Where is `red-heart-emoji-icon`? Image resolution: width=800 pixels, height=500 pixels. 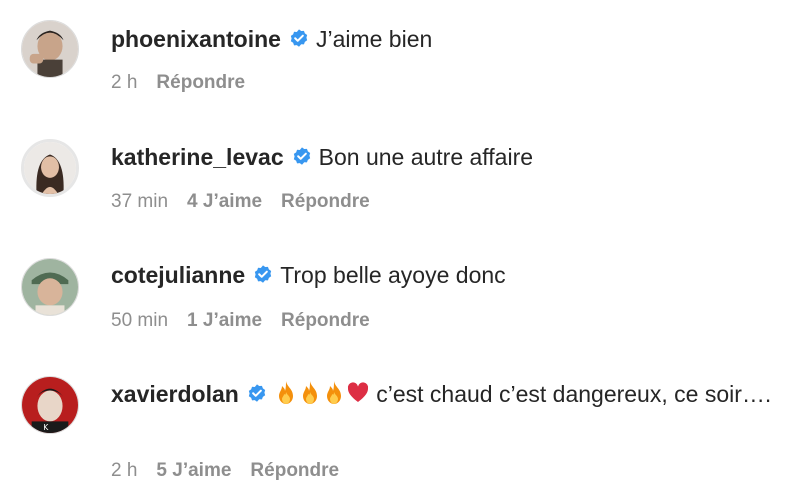 red-heart-emoji-icon is located at coordinates (358, 393).